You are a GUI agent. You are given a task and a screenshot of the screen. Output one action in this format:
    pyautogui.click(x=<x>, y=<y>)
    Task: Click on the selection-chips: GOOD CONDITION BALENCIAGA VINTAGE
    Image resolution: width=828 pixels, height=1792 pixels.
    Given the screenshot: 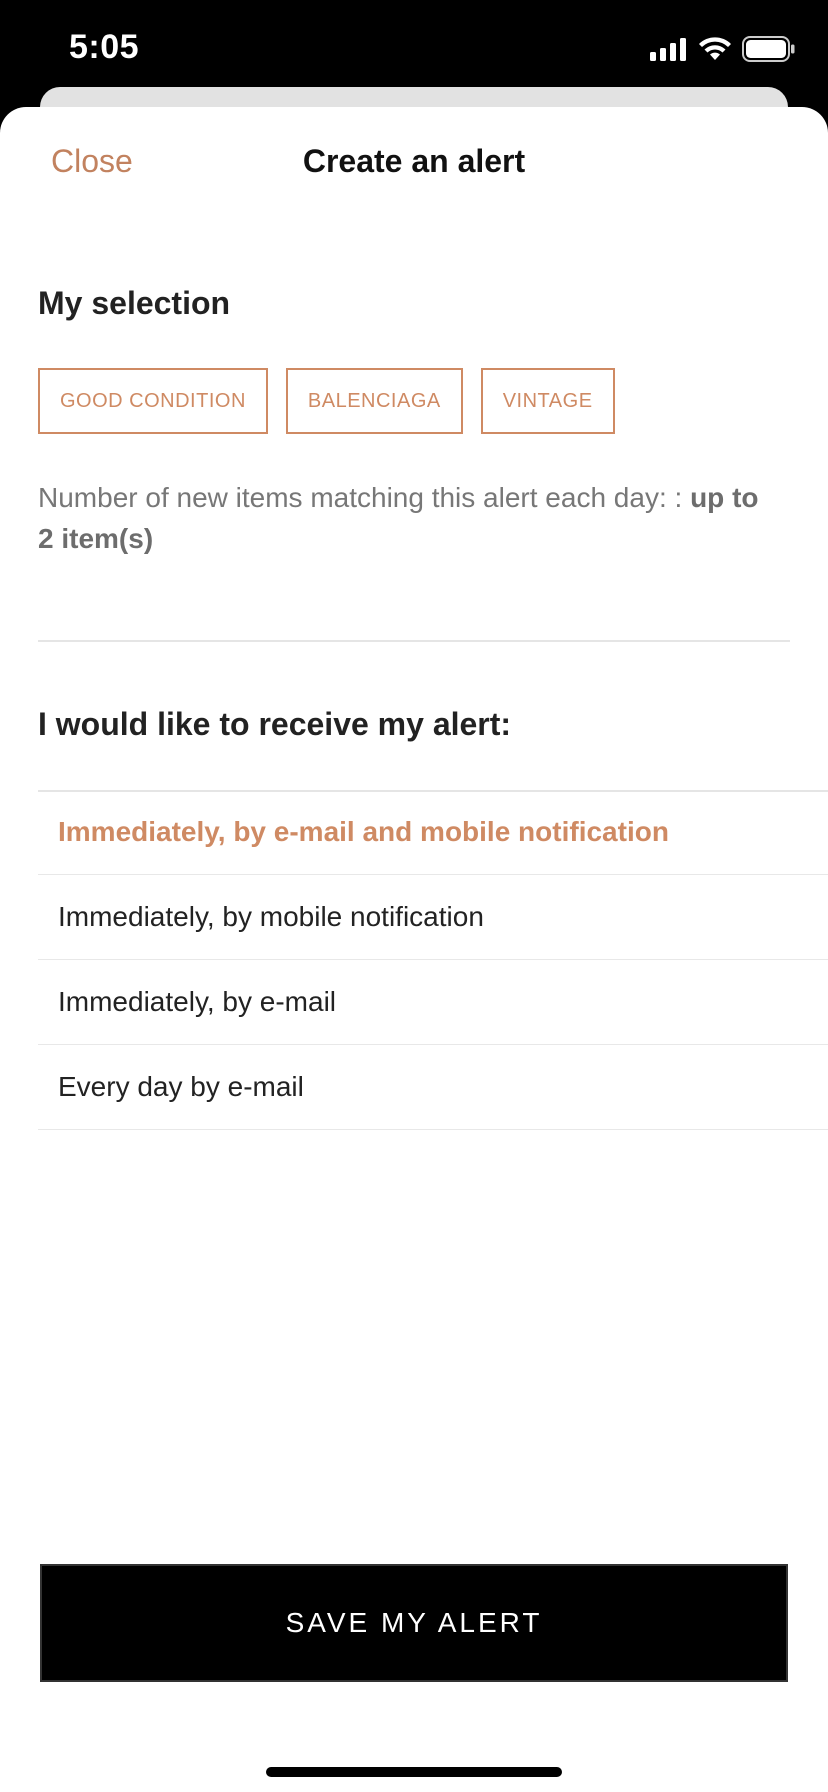 What is the action you would take?
    pyautogui.click(x=326, y=401)
    